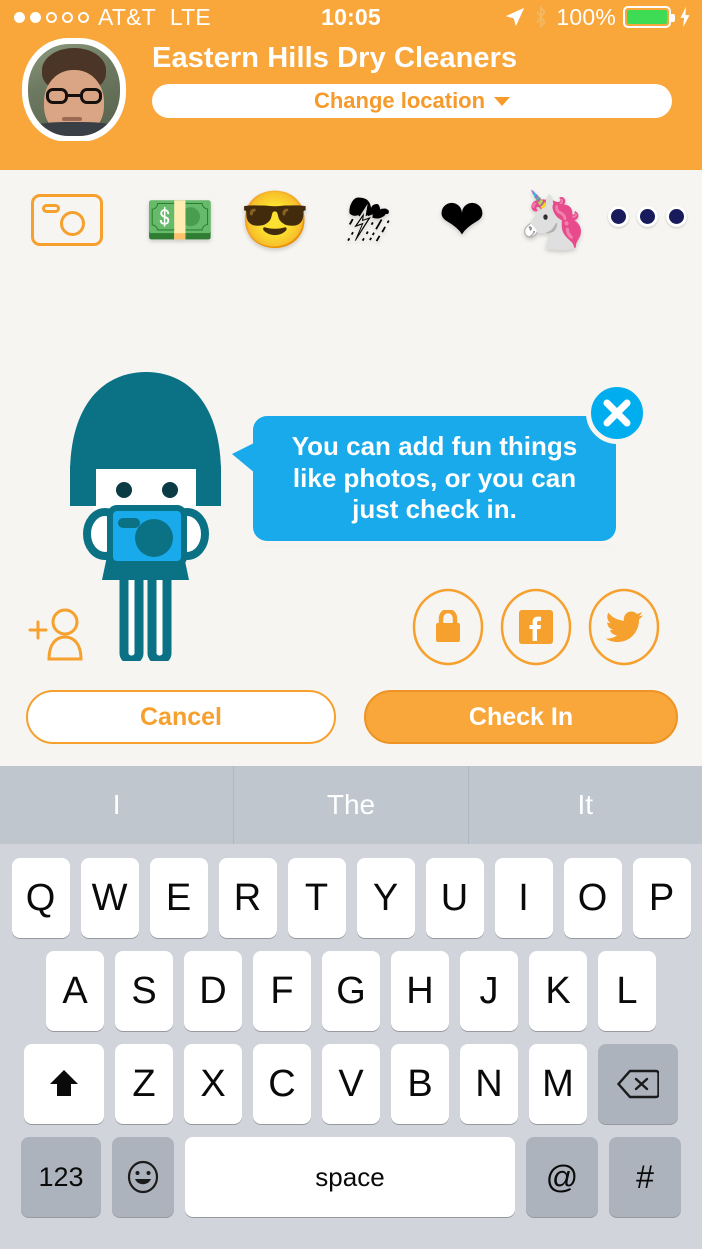 The width and height of the screenshot is (702, 1249). I want to click on avatar-frame, so click(74, 90).